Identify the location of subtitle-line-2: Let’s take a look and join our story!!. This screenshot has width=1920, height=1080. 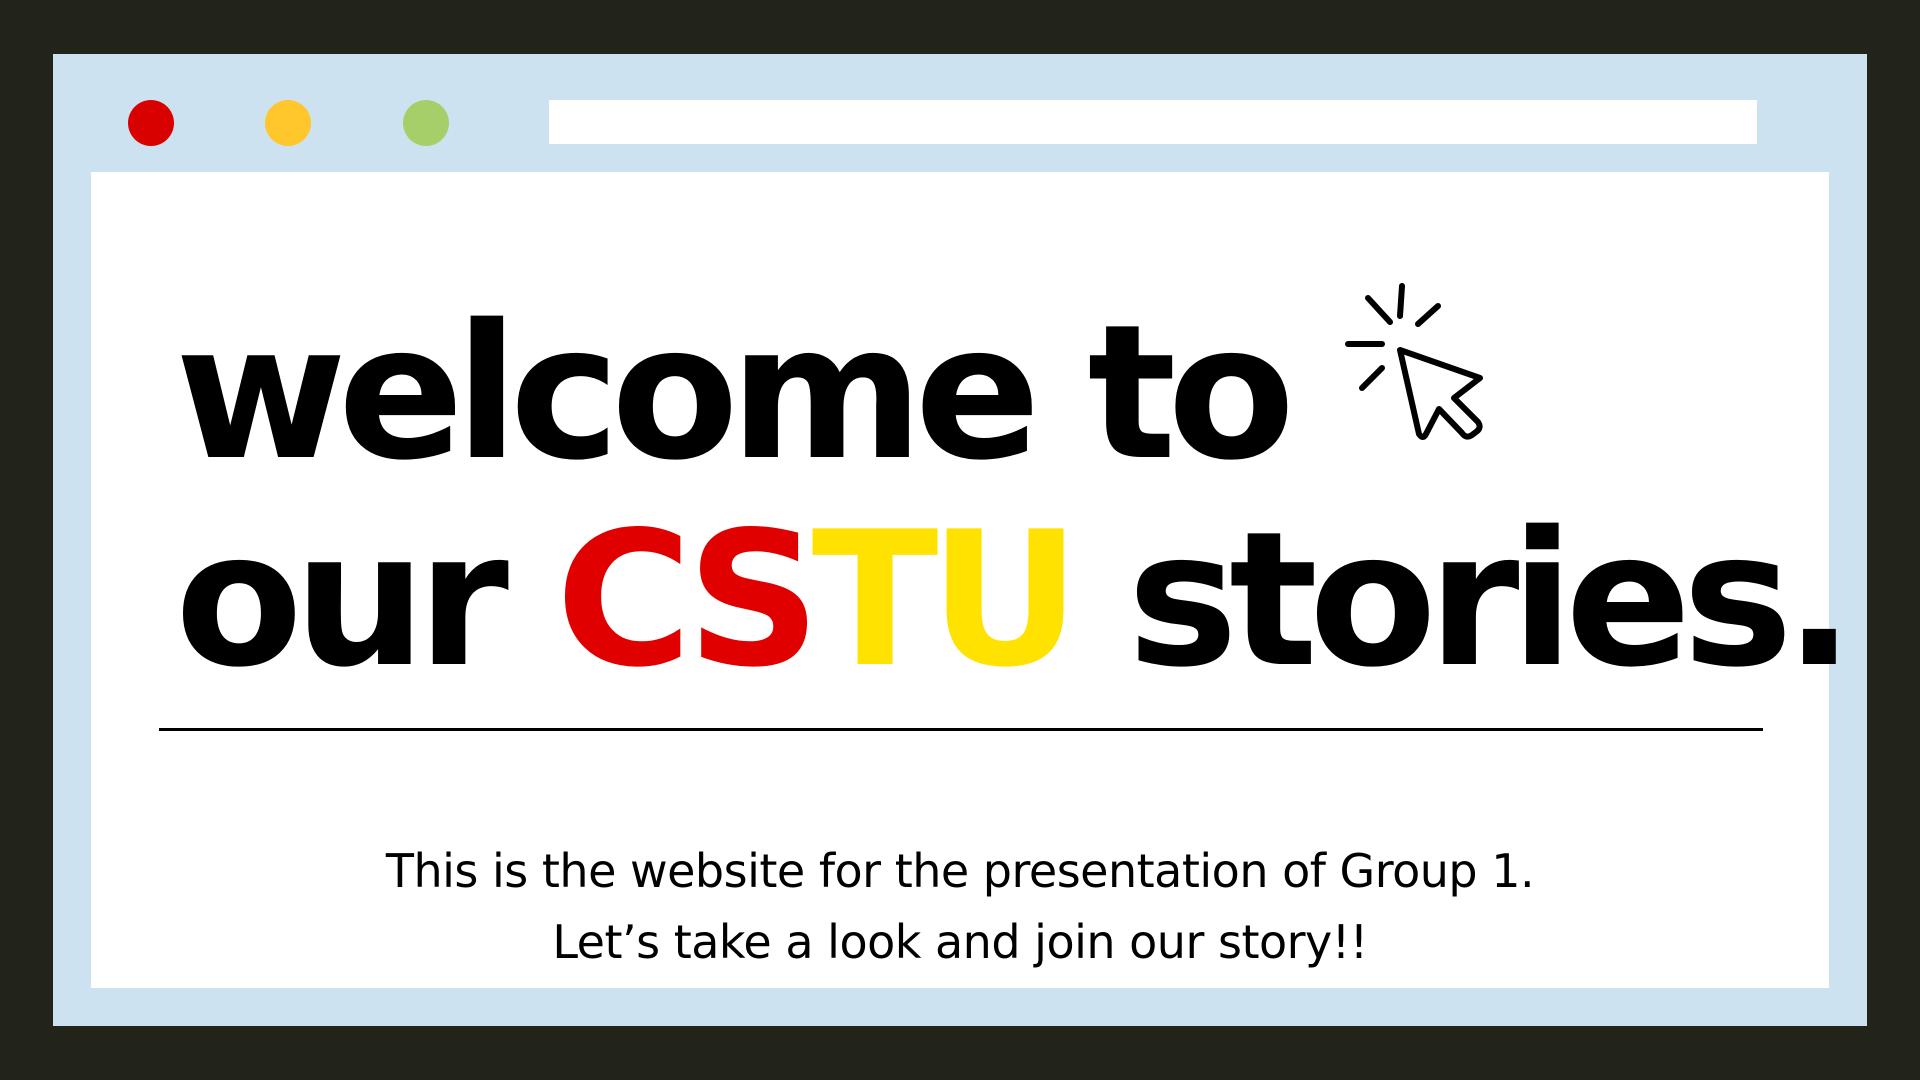
(960, 942).